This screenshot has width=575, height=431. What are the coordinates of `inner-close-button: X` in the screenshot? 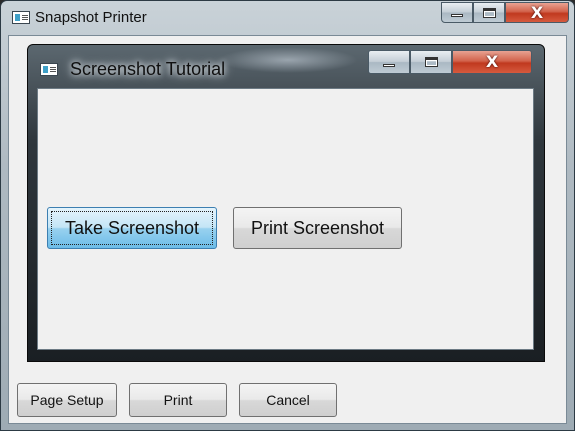 It's located at (492, 62).